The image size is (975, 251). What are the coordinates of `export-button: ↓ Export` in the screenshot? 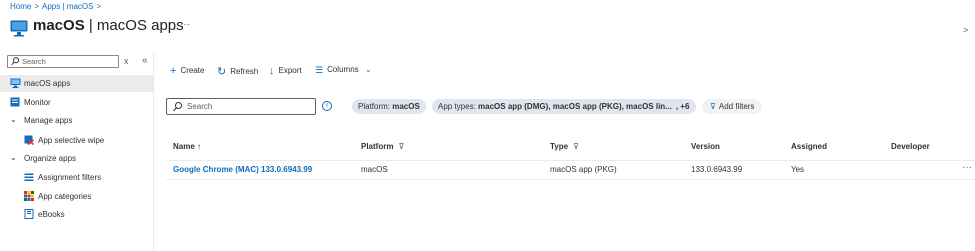 It's located at (285, 70).